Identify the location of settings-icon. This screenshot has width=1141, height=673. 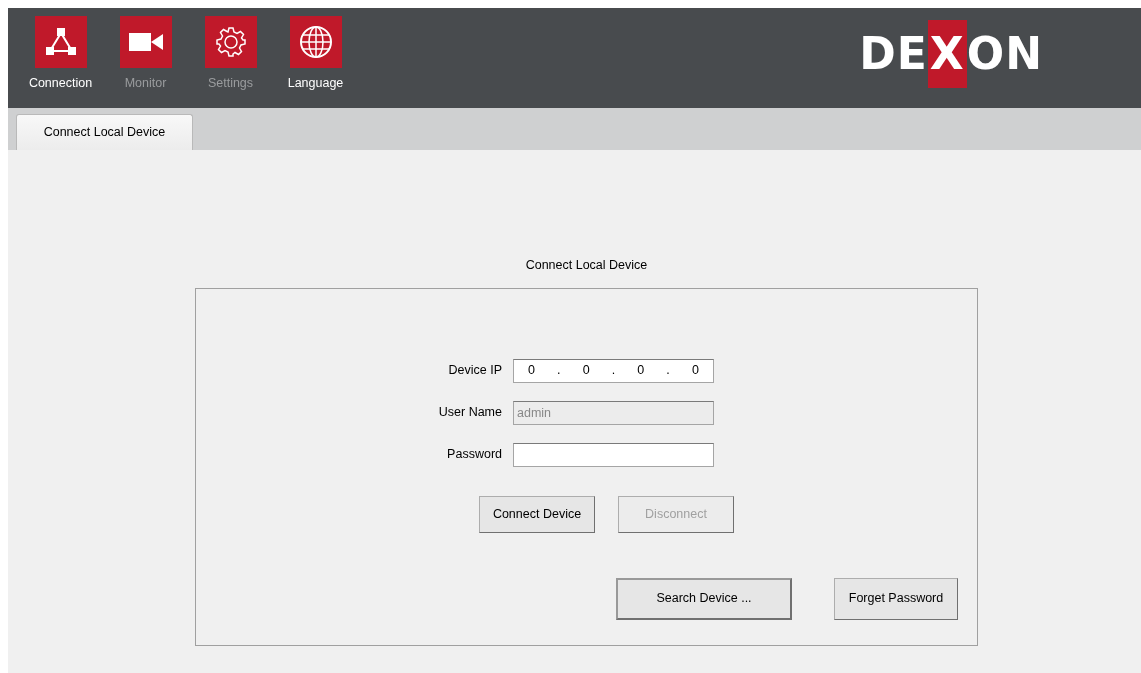
(230, 42).